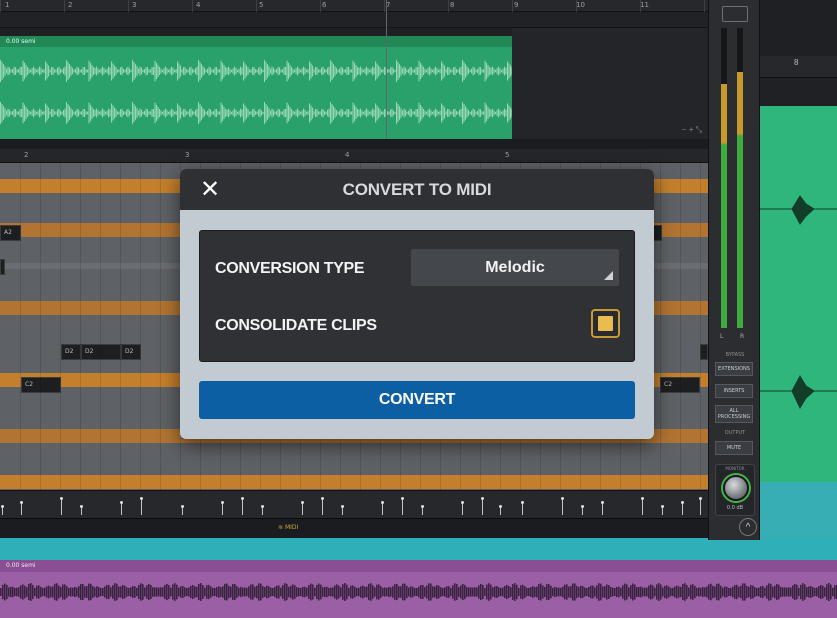 Image resolution: width=837 pixels, height=618 pixels. What do you see at coordinates (10, 233) in the screenshot?
I see `midi-note: A2` at bounding box center [10, 233].